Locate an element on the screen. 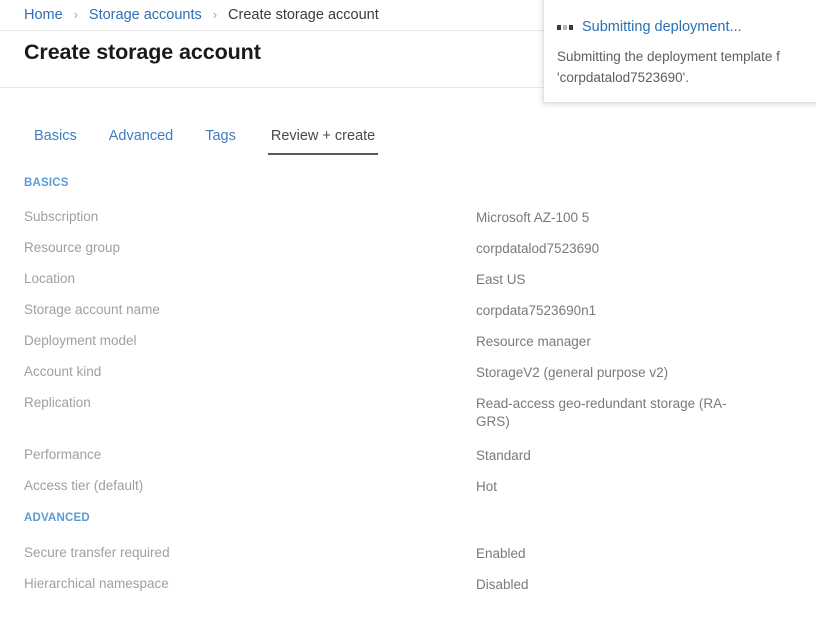 The height and width of the screenshot is (625, 816). notification-body-line-2: 'corpdatalod7523690'. is located at coordinates (623, 77).